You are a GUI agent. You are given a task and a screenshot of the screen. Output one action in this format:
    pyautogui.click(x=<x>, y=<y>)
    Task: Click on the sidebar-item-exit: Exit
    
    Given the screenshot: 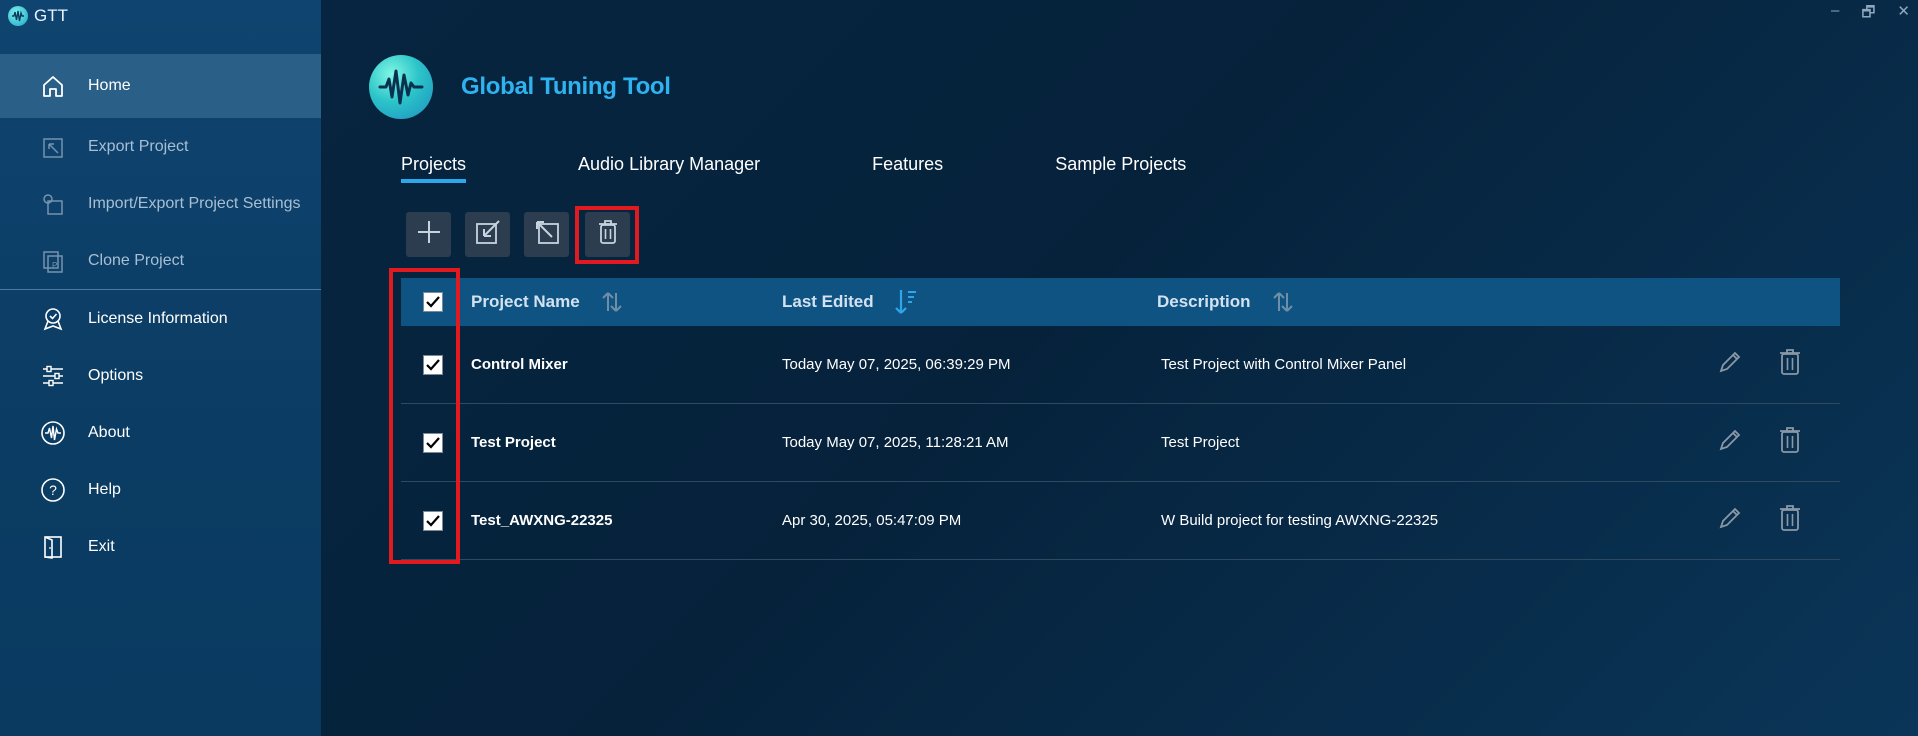 What is the action you would take?
    pyautogui.click(x=160, y=546)
    